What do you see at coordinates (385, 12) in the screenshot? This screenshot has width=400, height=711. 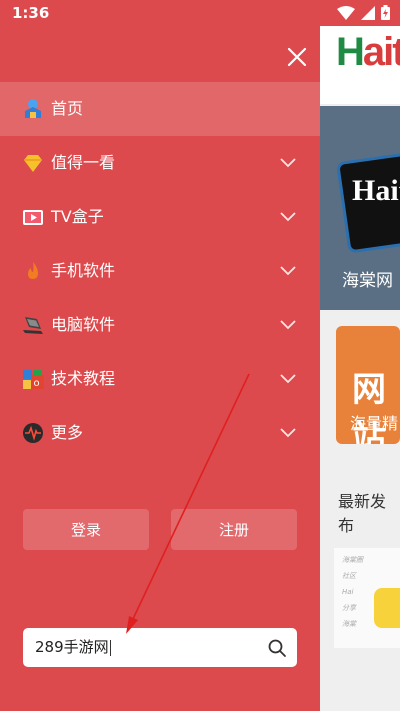 I see `battery-icon` at bounding box center [385, 12].